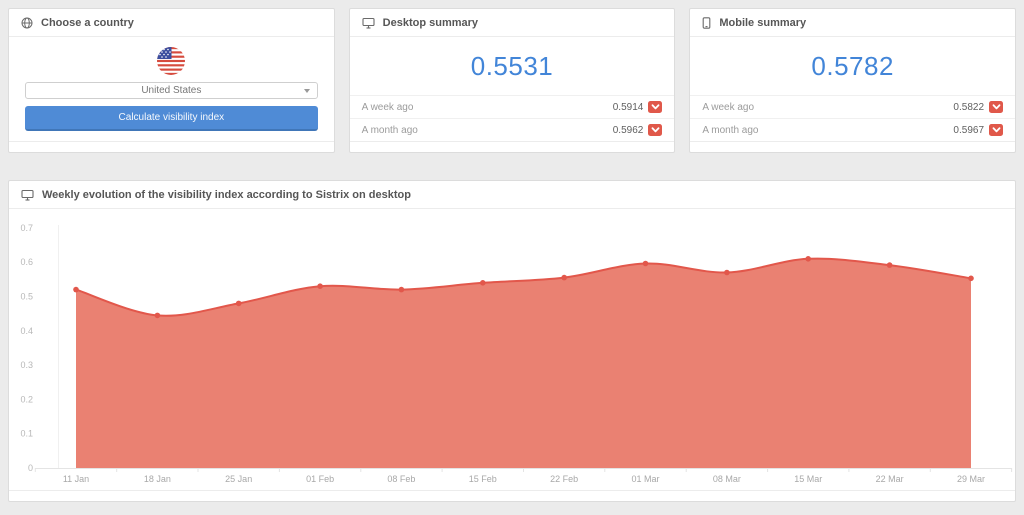 The width and height of the screenshot is (1024, 515). I want to click on x-axis-tick-label: 15 Feb, so click(483, 479).